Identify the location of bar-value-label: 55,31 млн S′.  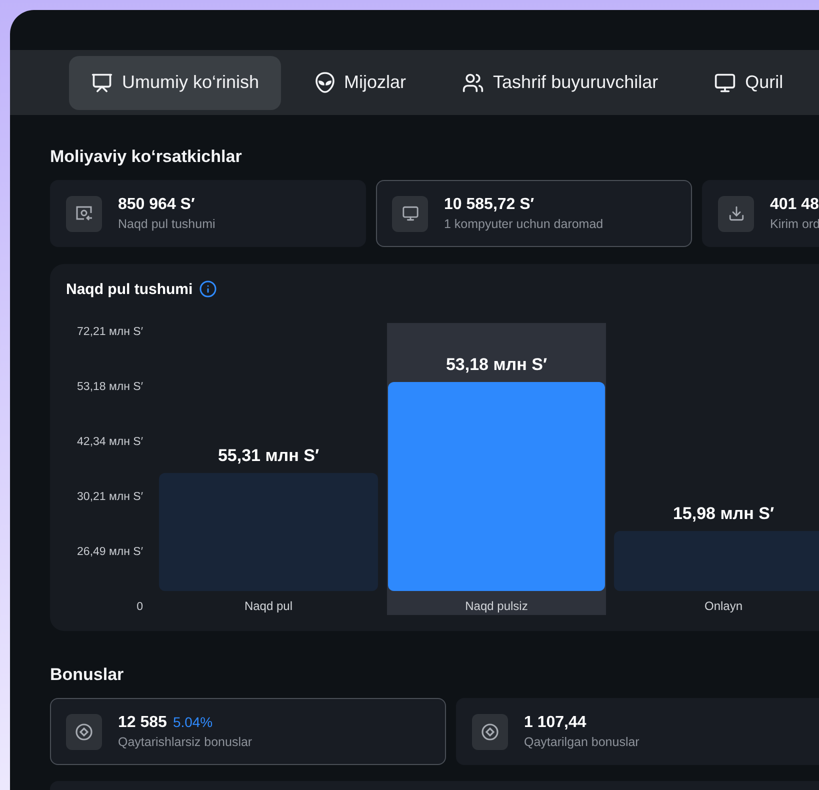
(269, 455).